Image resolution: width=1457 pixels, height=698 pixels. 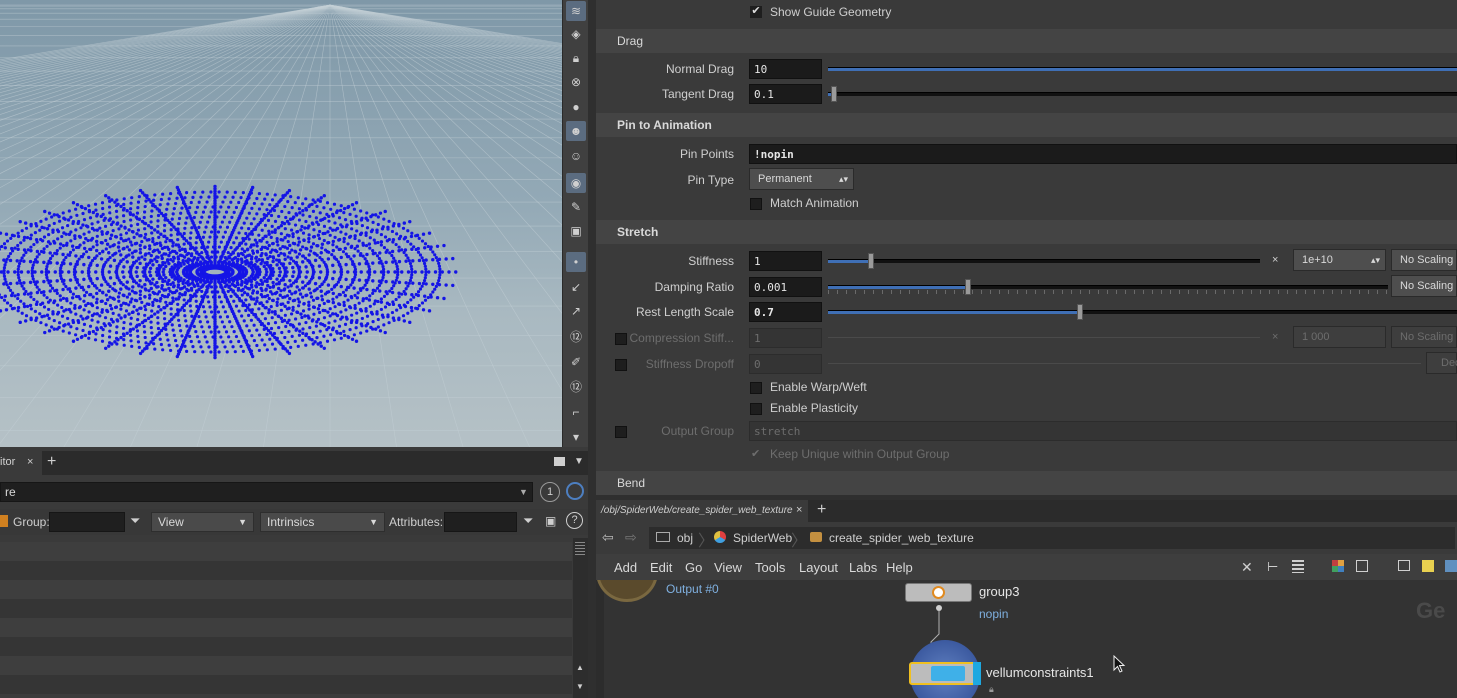 What do you see at coordinates (785, 261) in the screenshot?
I see `stiffness-field: 1` at bounding box center [785, 261].